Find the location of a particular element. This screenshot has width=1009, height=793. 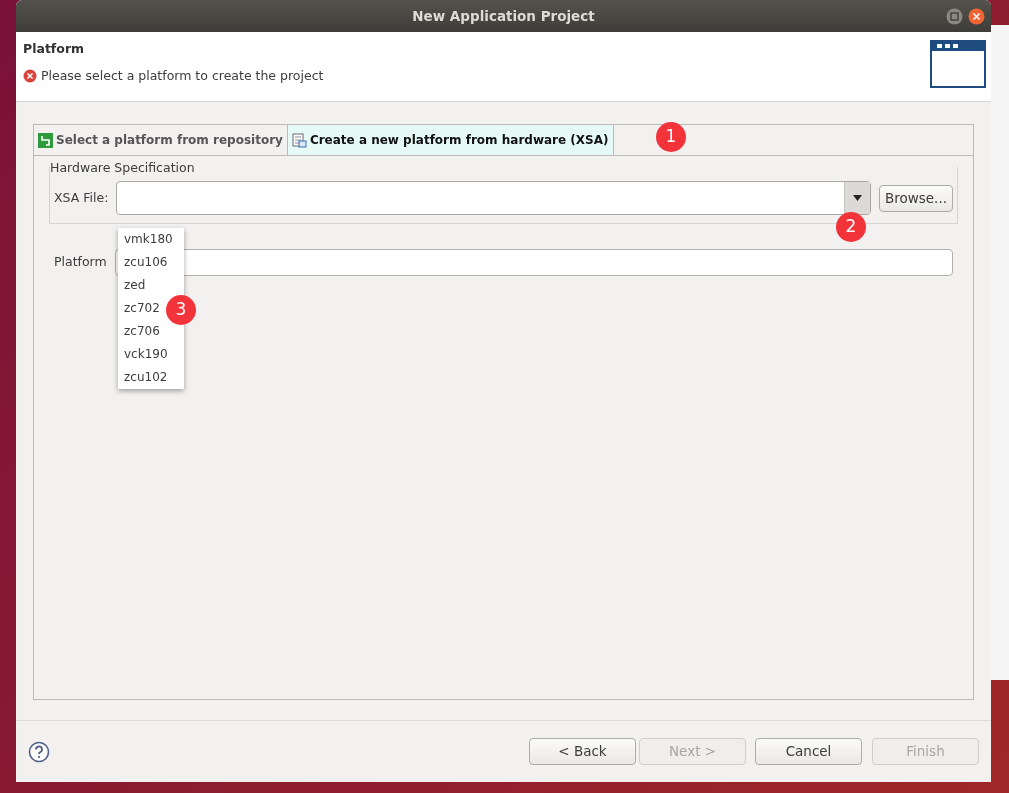

help-icon is located at coordinates (39, 751).